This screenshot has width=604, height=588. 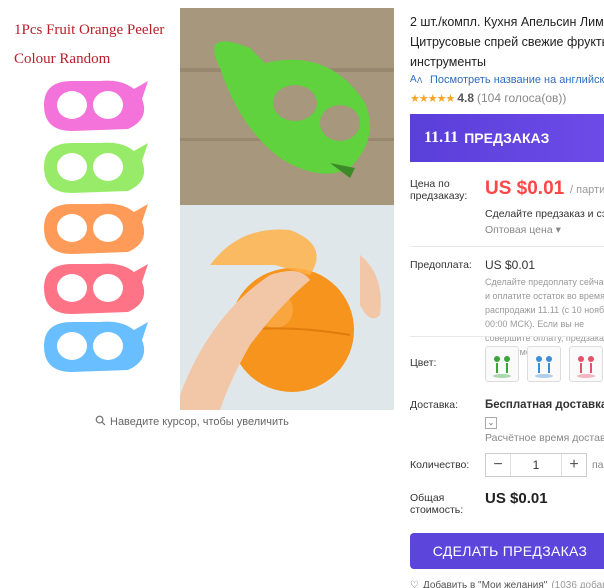 I want to click on product-photo-orange-peeling, so click(x=287, y=307).